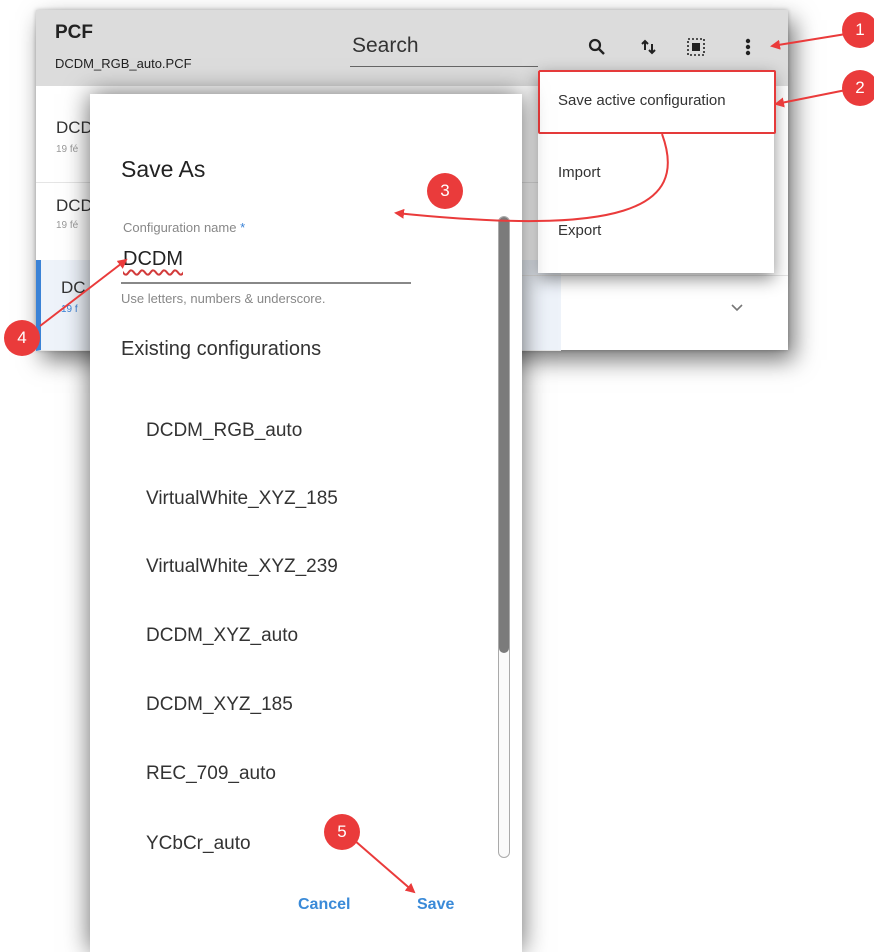 Image resolution: width=874 pixels, height=952 pixels. I want to click on cancel-button: Cancel, so click(324, 905).